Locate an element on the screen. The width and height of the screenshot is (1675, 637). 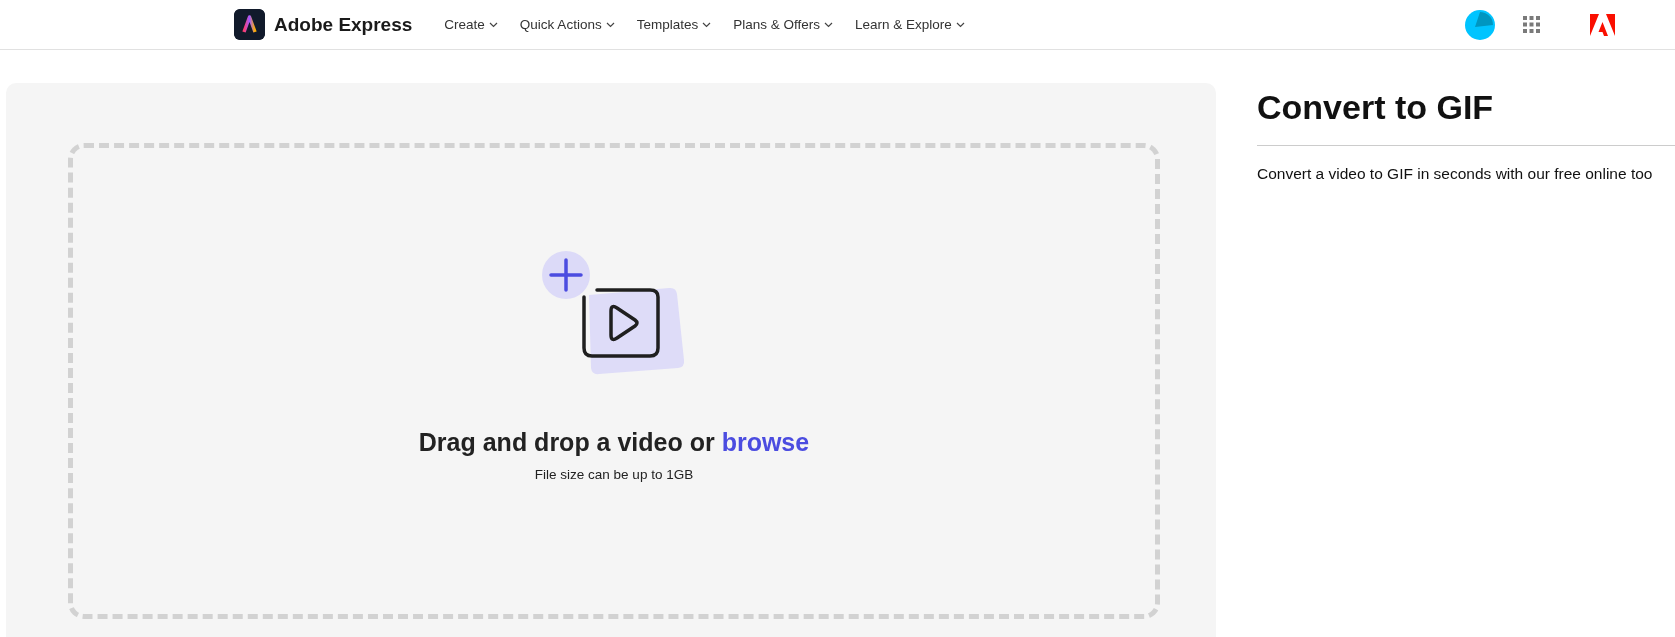
apps-grid-icon is located at coordinates (1531, 24).